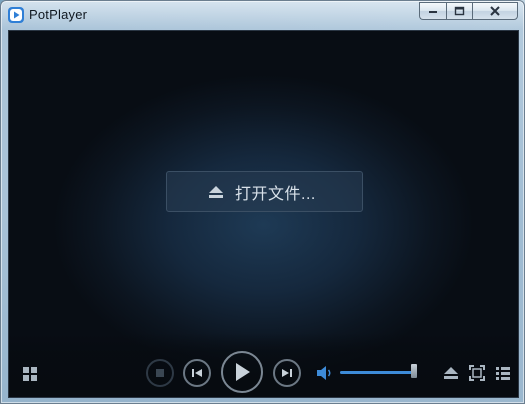  What do you see at coordinates (413, 371) in the screenshot?
I see `volume-thumb` at bounding box center [413, 371].